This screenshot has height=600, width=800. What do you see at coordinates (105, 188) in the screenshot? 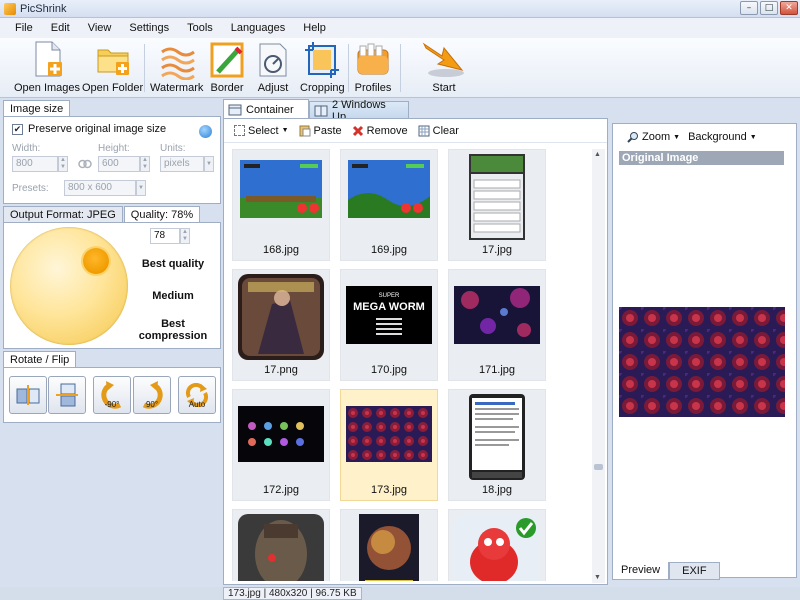
I see `presets-select: 800 x 600 ▼` at bounding box center [105, 188].